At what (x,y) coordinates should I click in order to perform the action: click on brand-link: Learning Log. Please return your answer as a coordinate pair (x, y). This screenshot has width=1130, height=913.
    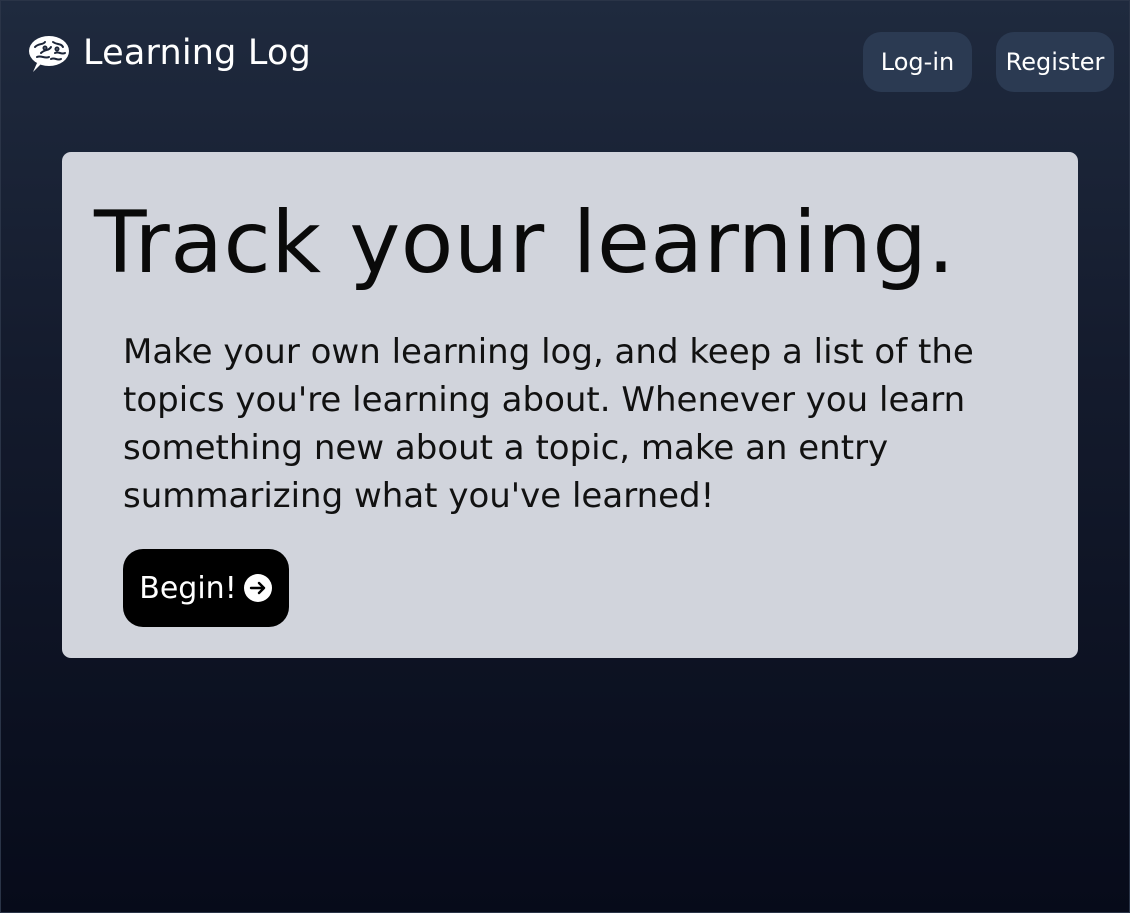
    Looking at the image, I should click on (169, 53).